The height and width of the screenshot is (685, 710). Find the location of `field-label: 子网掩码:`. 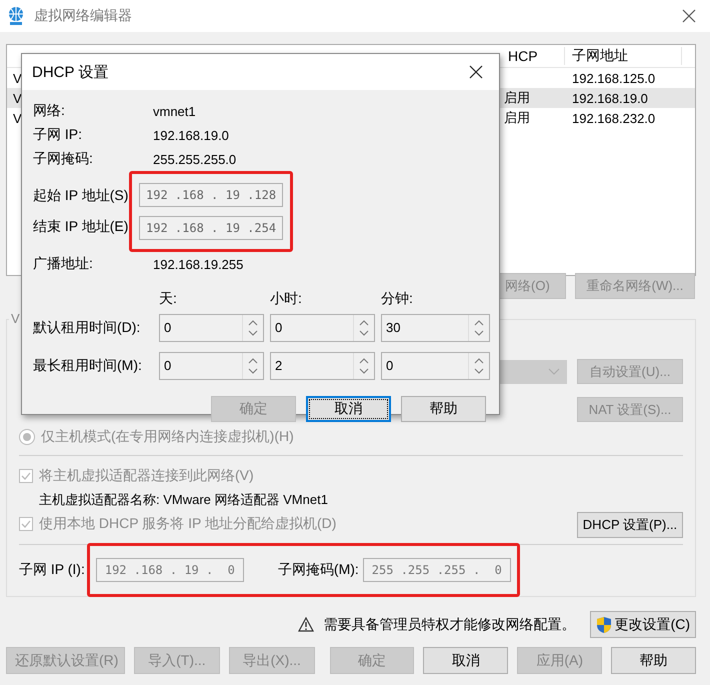

field-label: 子网掩码: is located at coordinates (63, 159).